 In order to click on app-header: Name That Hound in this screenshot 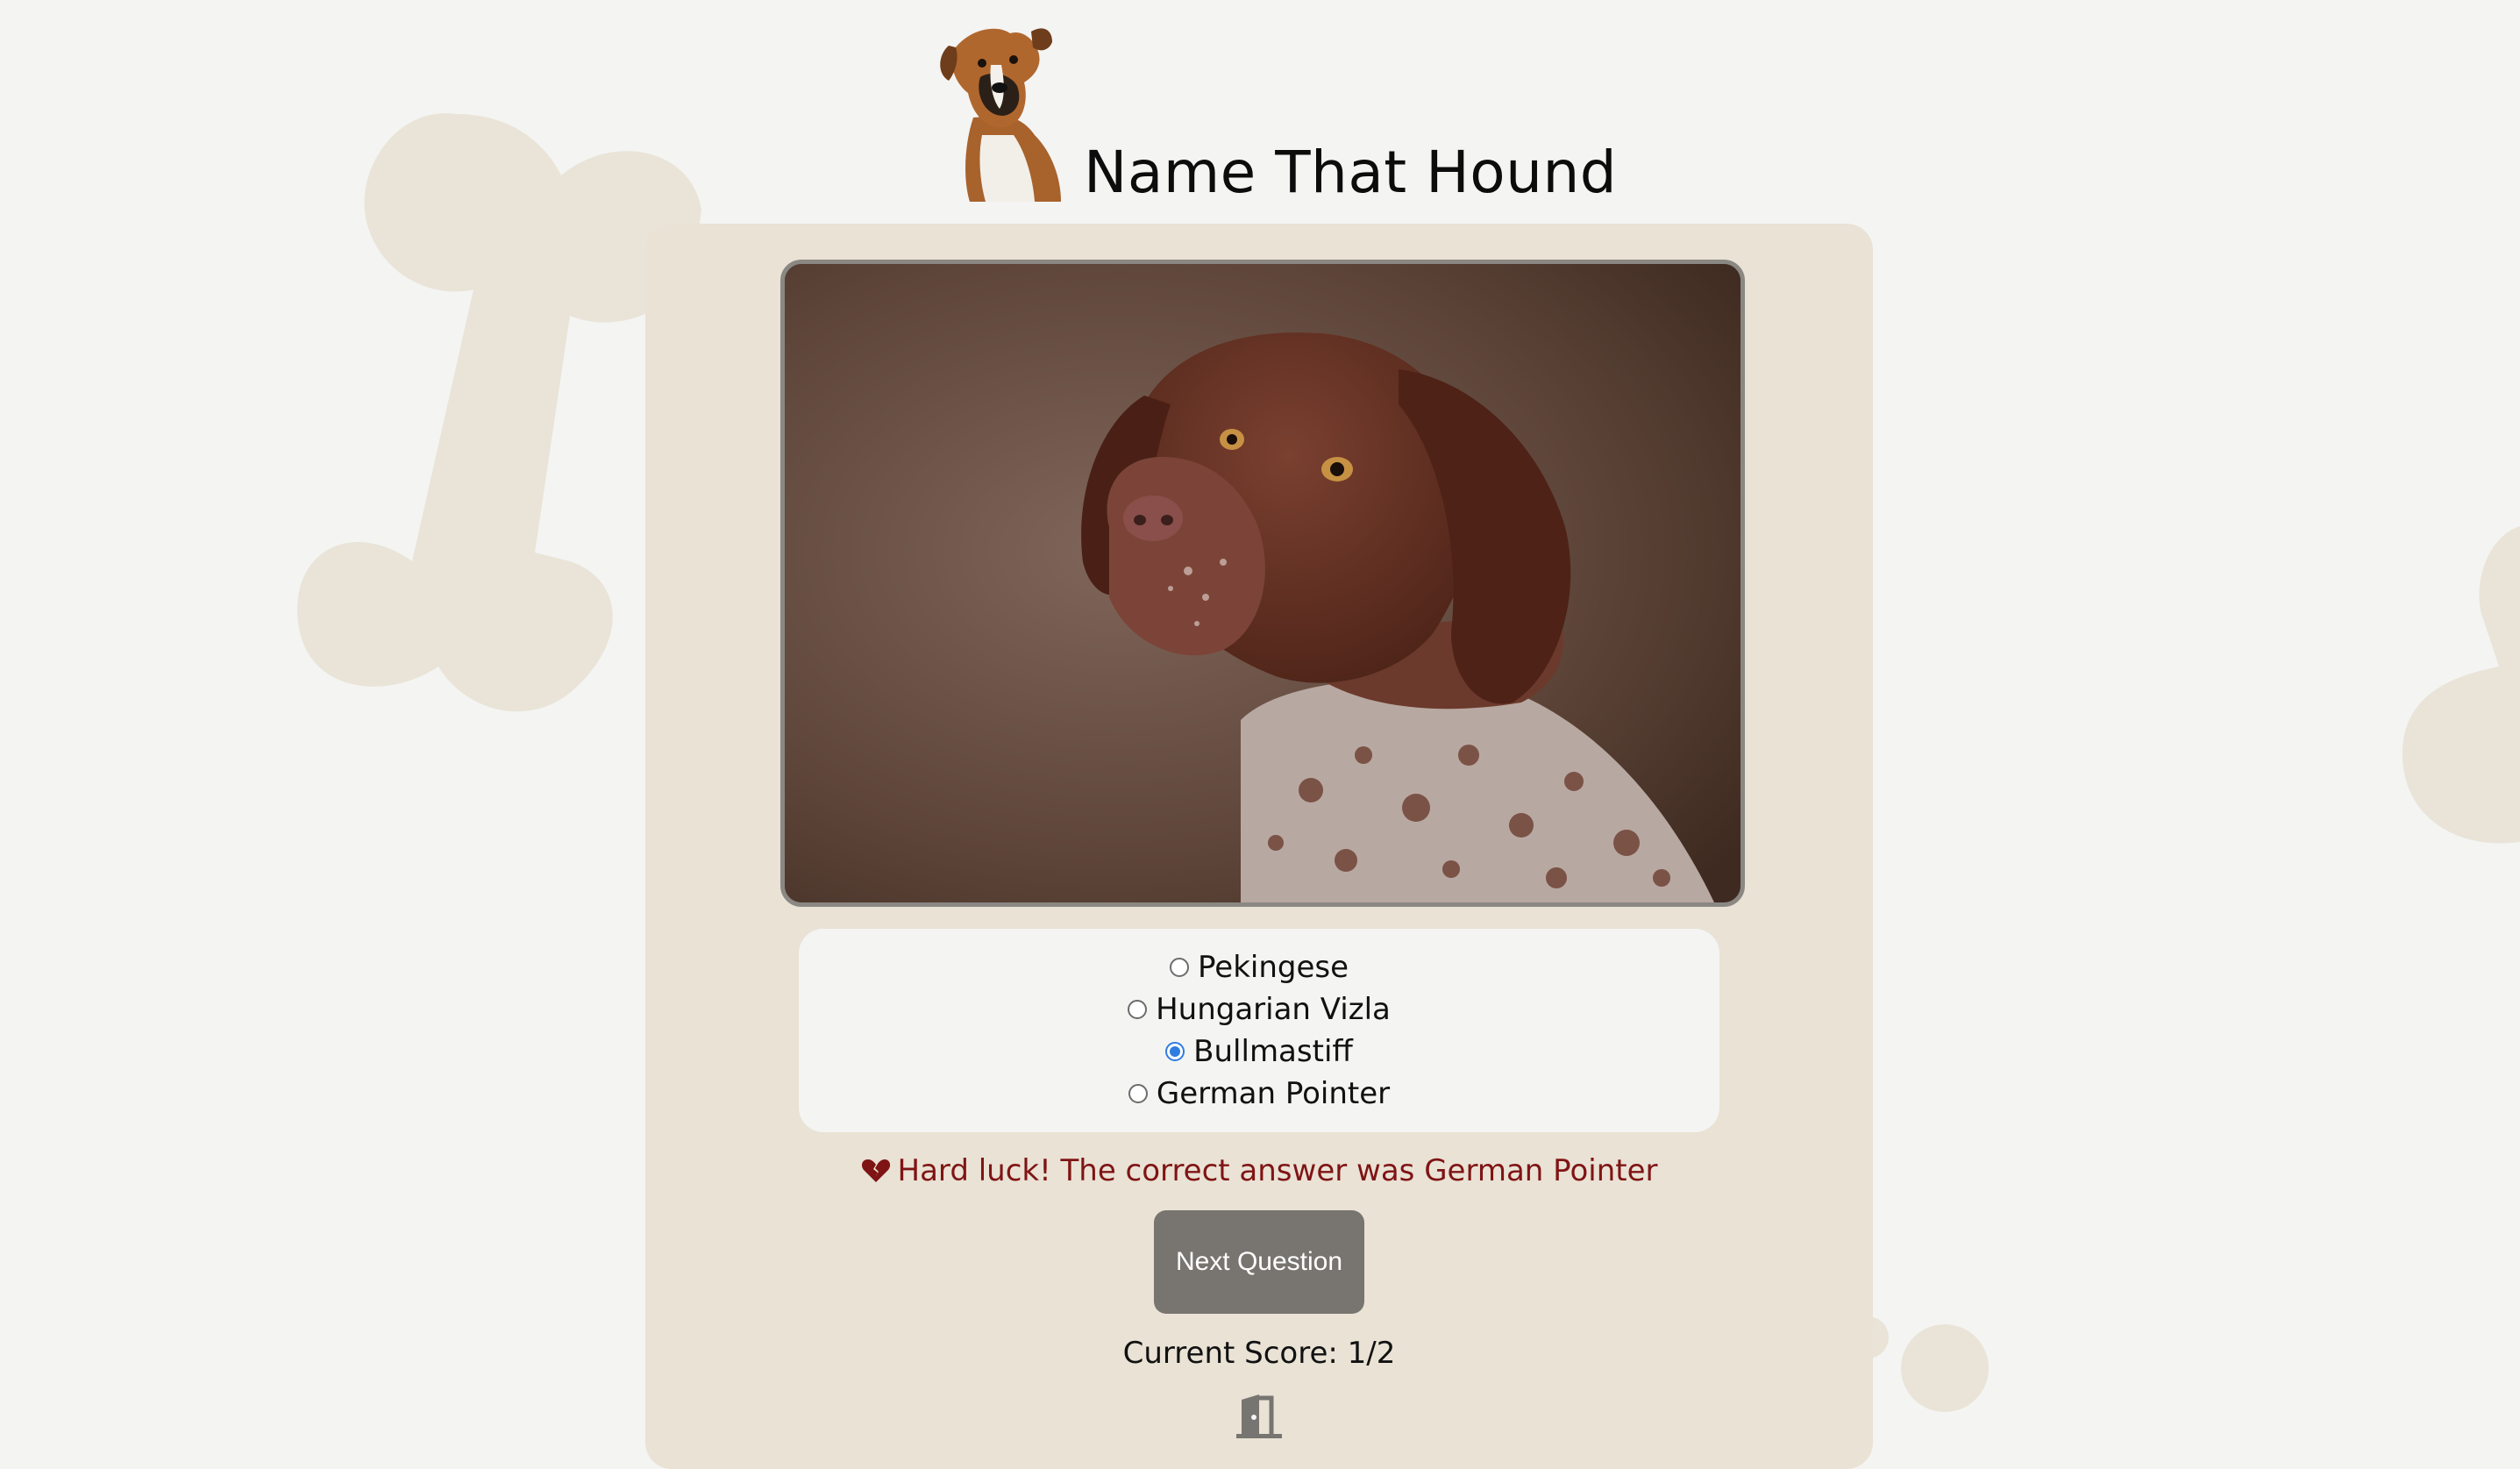, I will do `click(1324, 114)`.